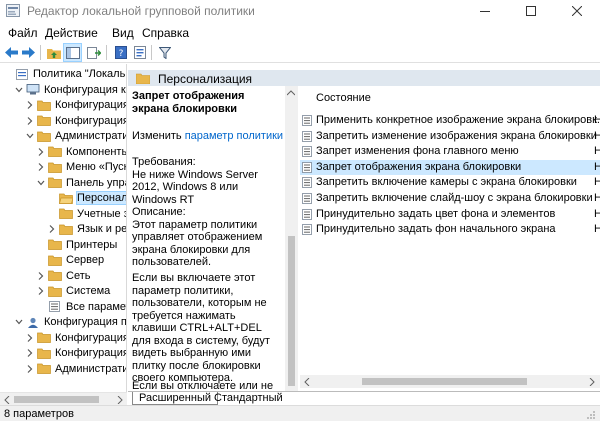 Image resolution: width=600 pixels, height=421 pixels. What do you see at coordinates (70, 322) in the screenshot?
I see `tree-item: Конфигурация поль` at bounding box center [70, 322].